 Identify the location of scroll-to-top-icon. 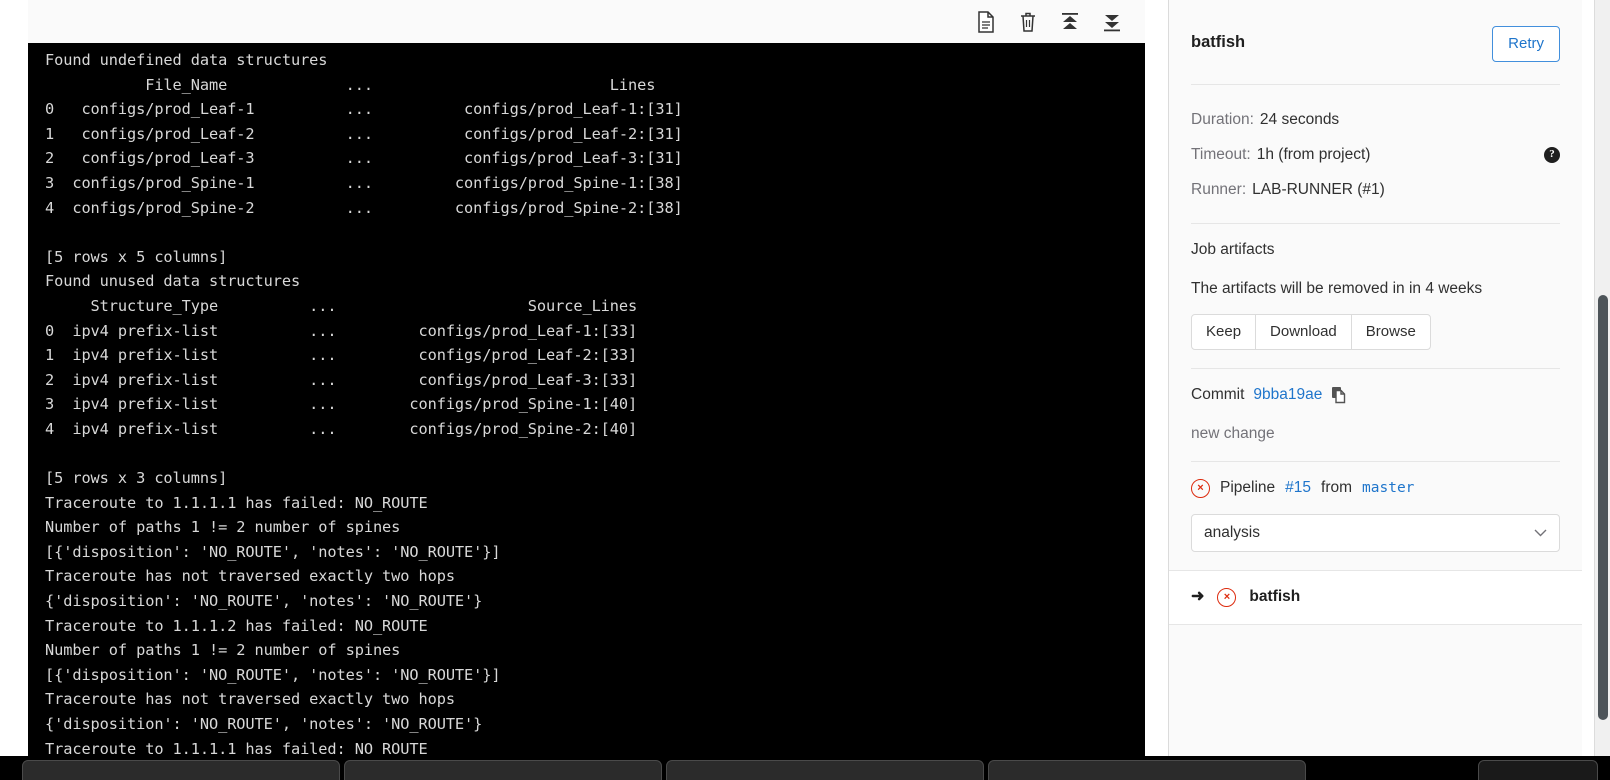
(1070, 22).